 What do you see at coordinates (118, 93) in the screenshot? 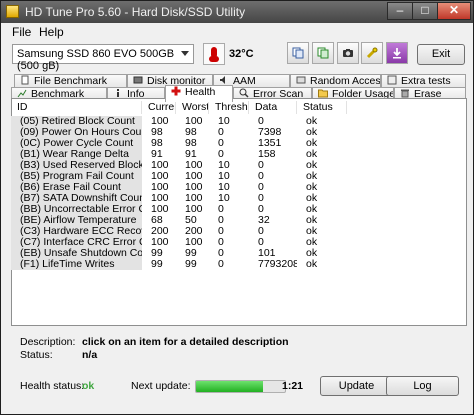
I see `info-icon` at bounding box center [118, 93].